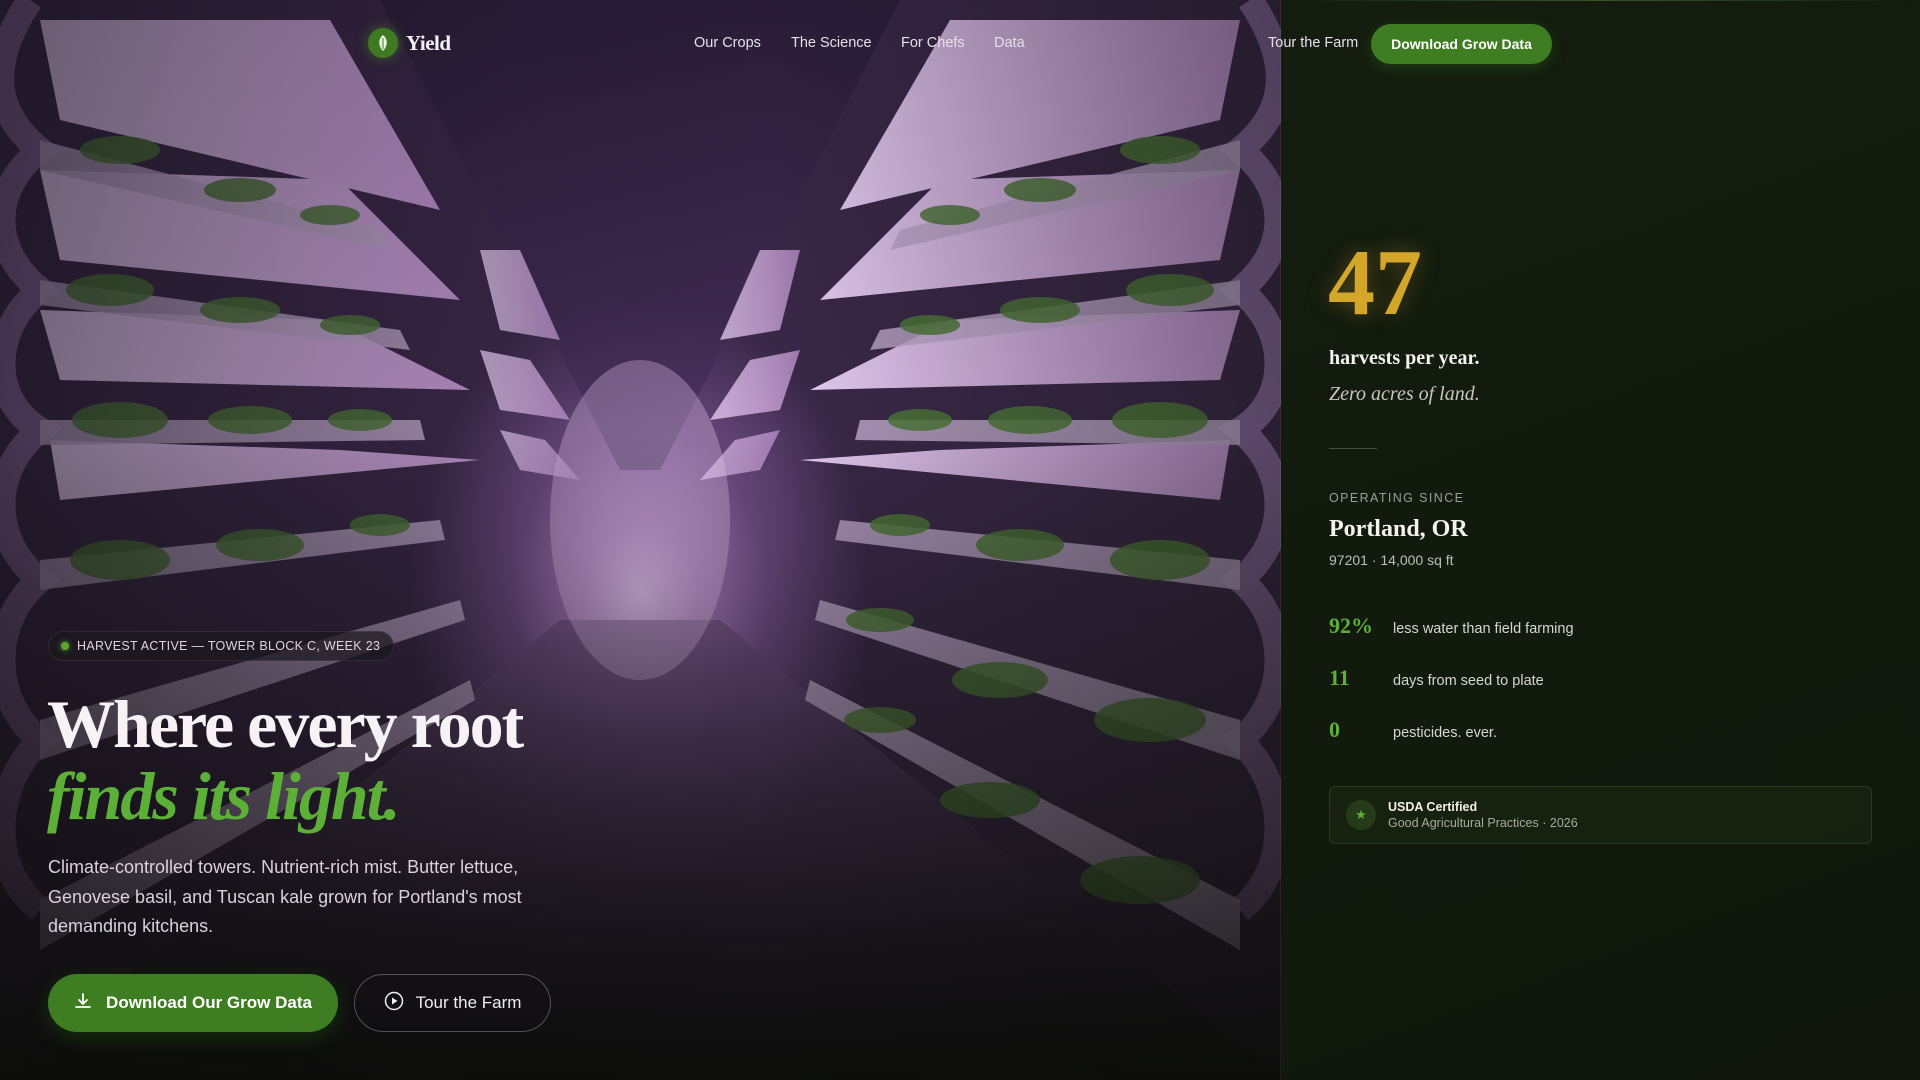  Describe the element at coordinates (831, 43) in the screenshot. I see `nav-the-science: The Science` at that location.